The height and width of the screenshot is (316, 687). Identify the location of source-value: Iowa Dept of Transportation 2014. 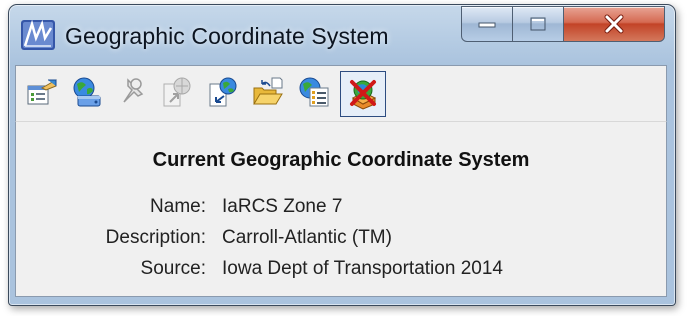
(362, 268).